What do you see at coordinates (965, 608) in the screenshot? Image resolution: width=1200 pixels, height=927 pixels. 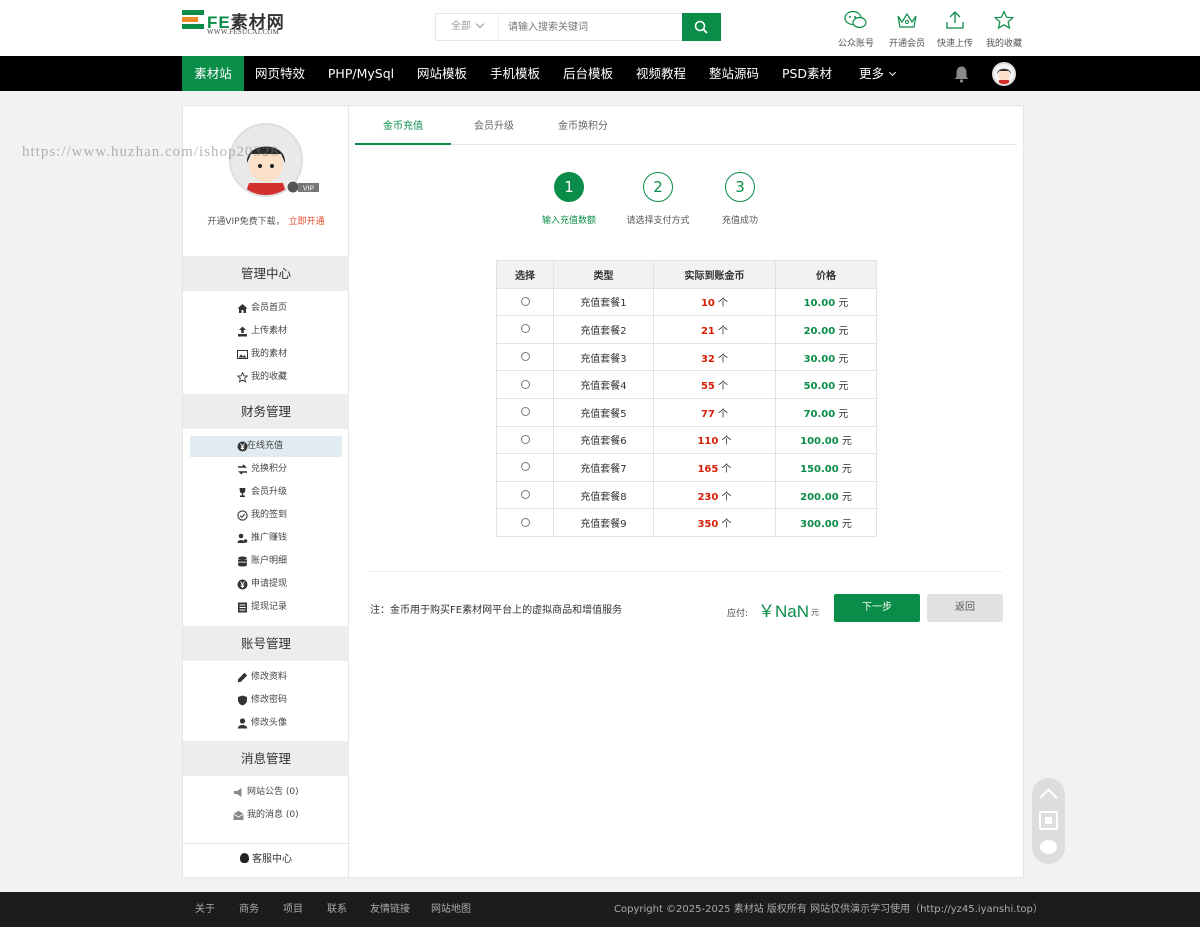 I see `back-button: 返回` at bounding box center [965, 608].